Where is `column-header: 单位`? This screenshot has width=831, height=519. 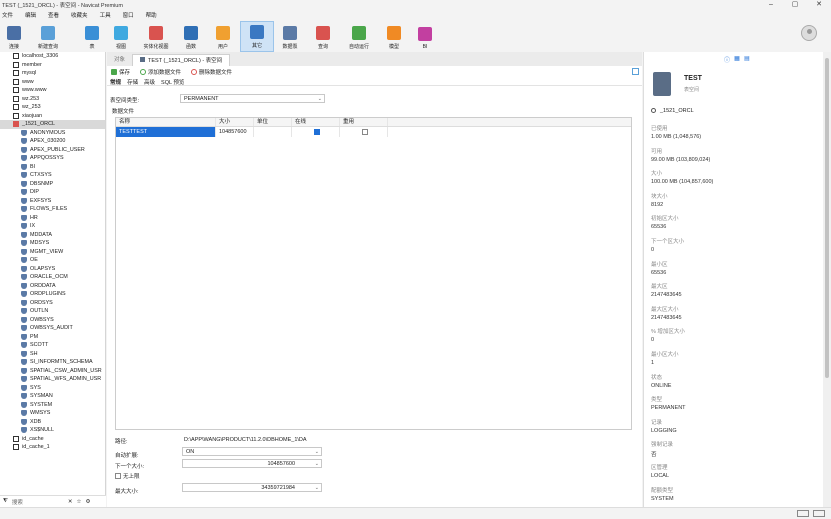
column-header: 单位 is located at coordinates (273, 122).